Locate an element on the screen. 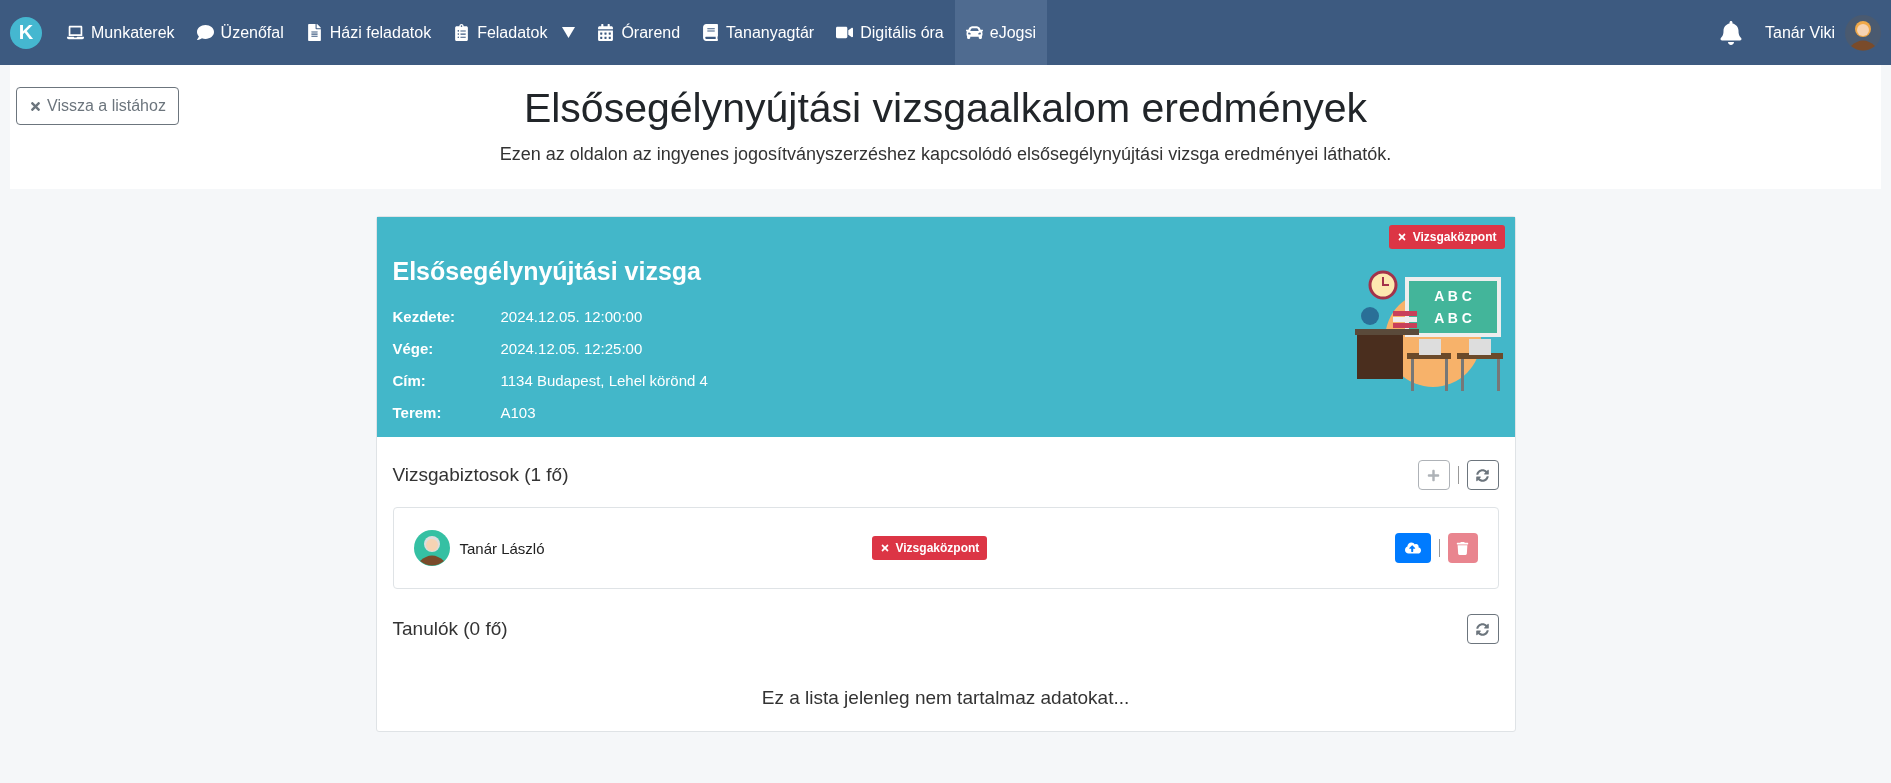 The image size is (1891, 783). nav-link: Feladatok is located at coordinates (514, 32).